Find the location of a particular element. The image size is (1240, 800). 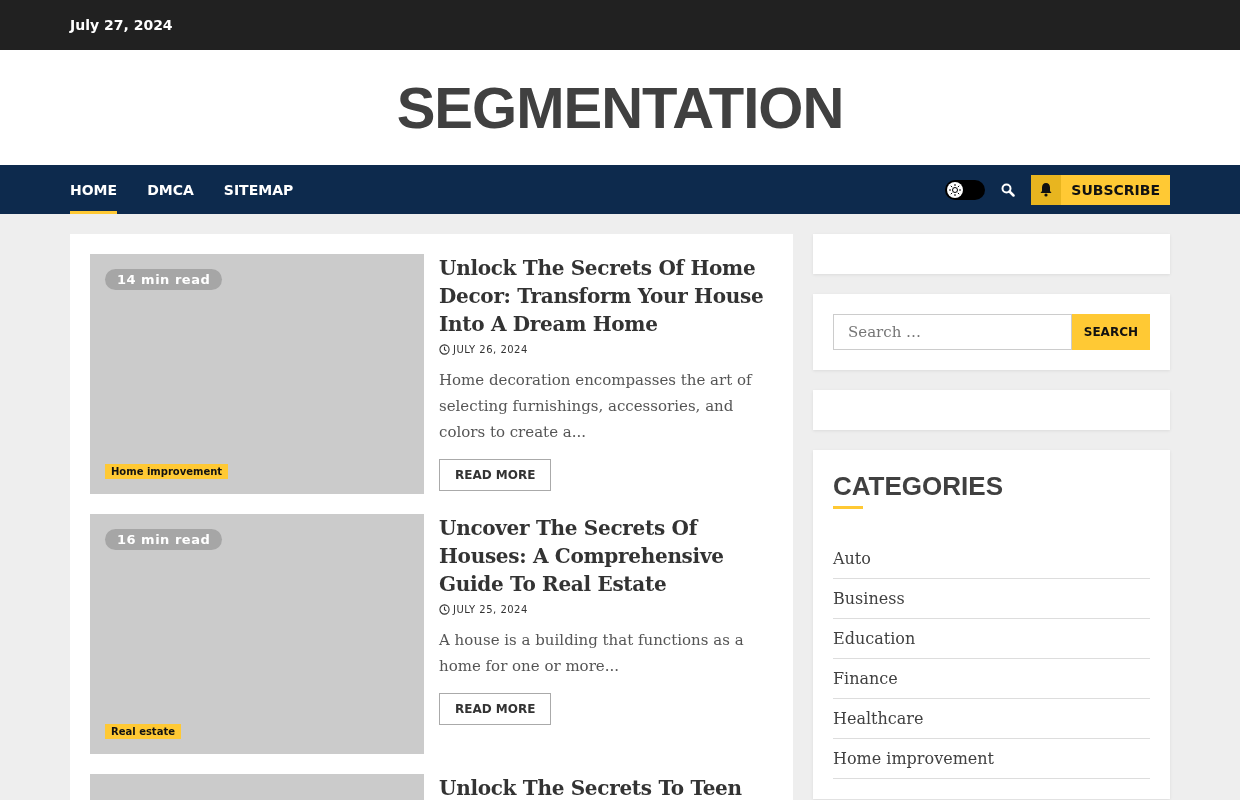

category-link: Auto is located at coordinates (991, 559).